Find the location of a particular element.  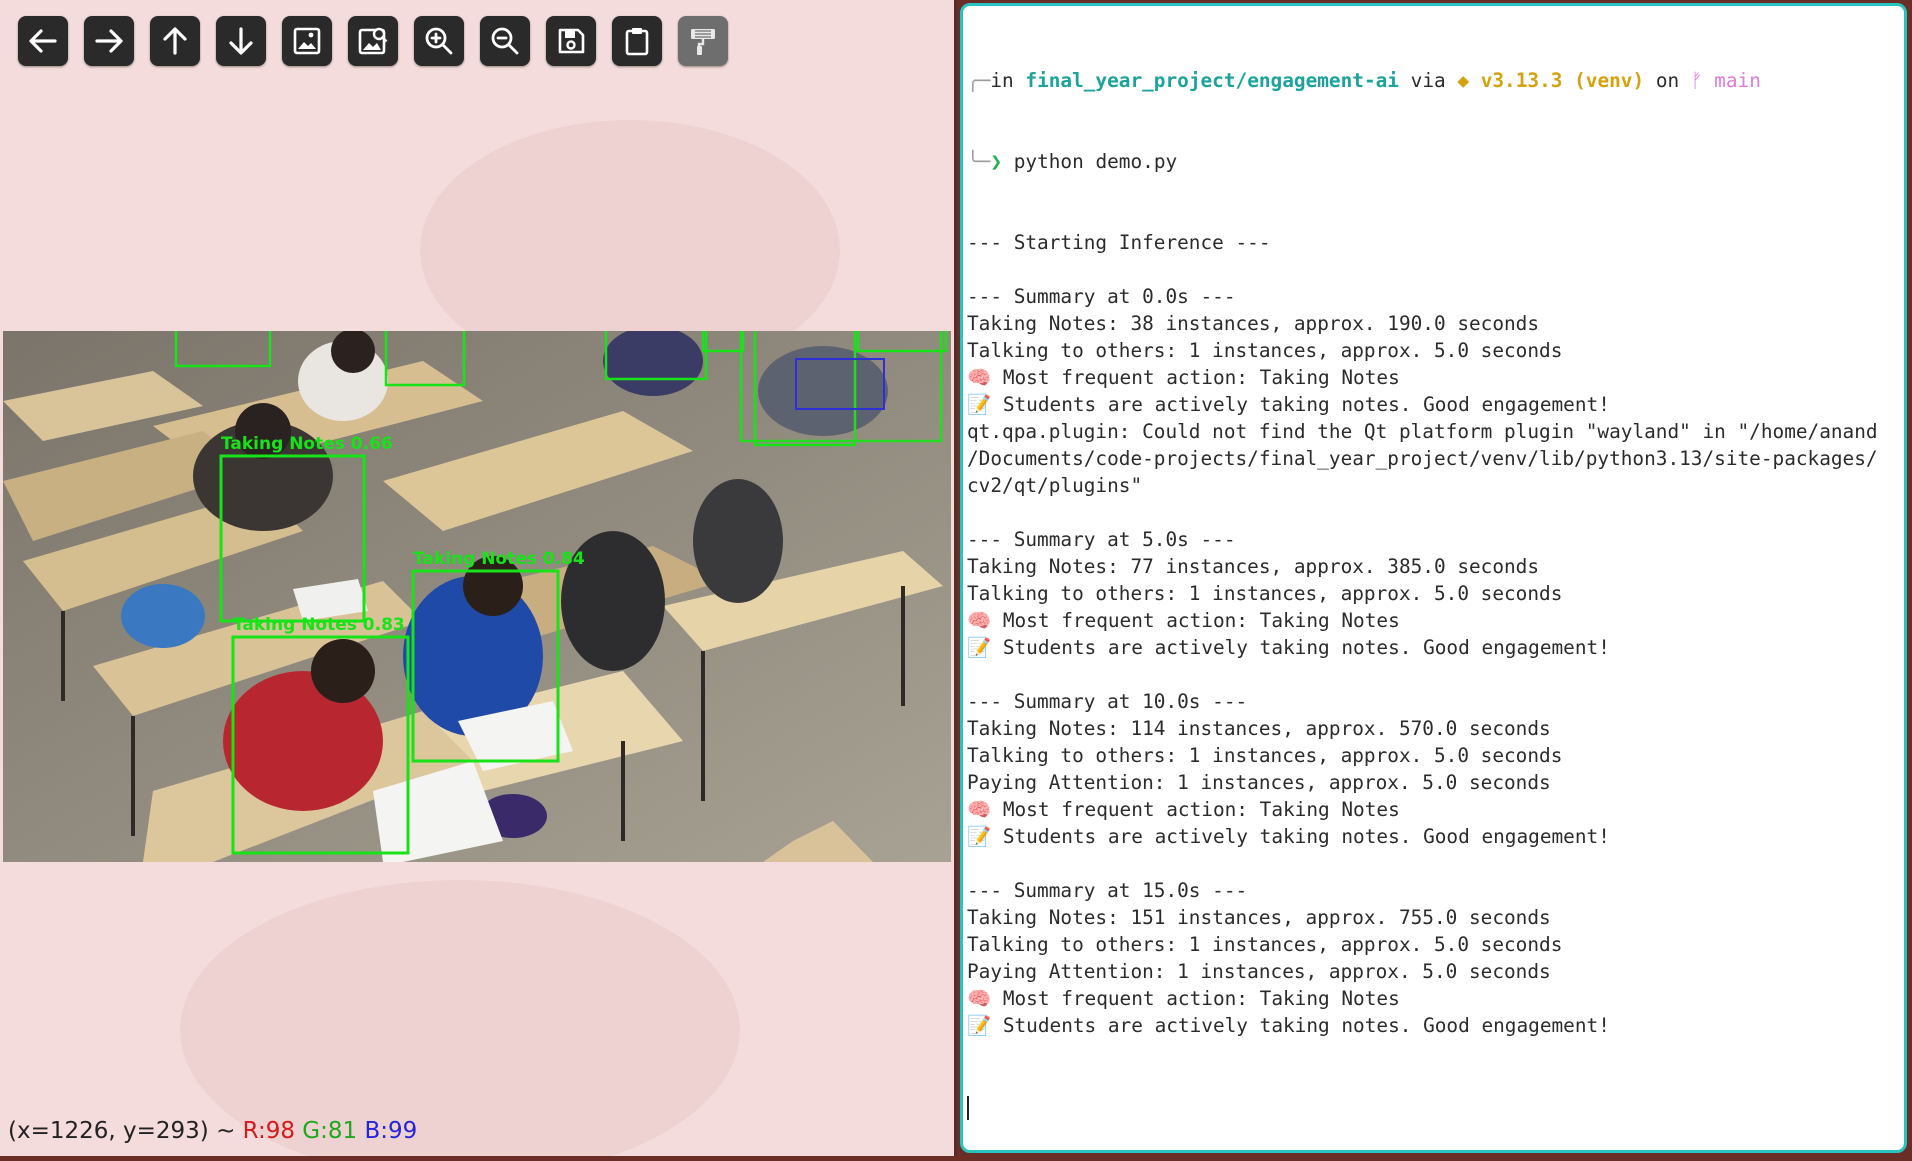

pixel-green-value: G:81 is located at coordinates (330, 1131).